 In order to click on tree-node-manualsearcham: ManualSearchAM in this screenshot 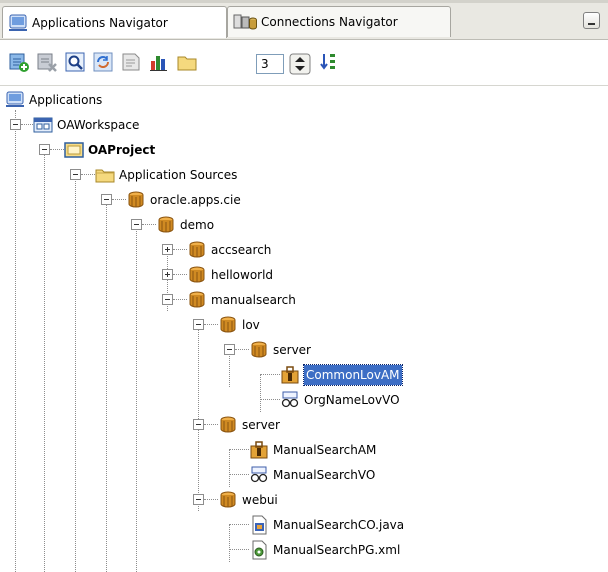, I will do `click(312, 450)`.